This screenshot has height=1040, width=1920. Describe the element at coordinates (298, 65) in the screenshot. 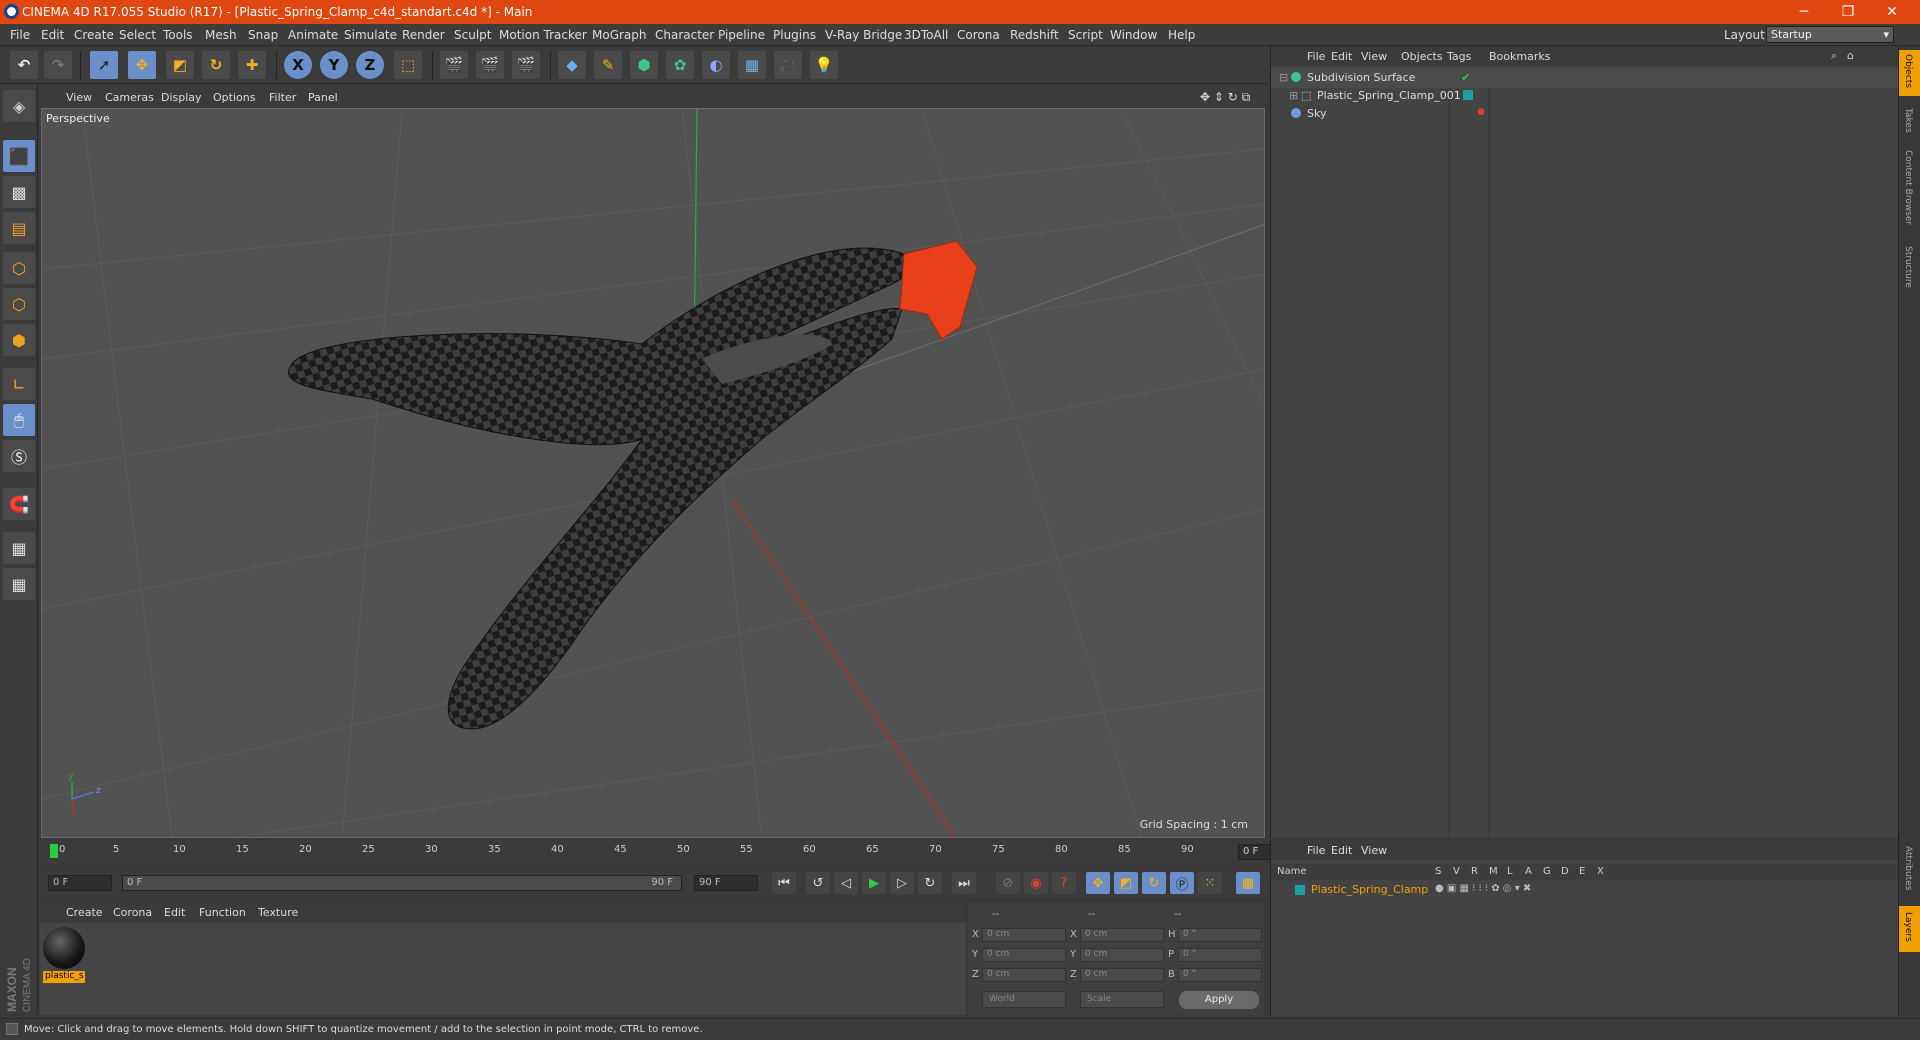

I see `x-axis-button: X` at that location.